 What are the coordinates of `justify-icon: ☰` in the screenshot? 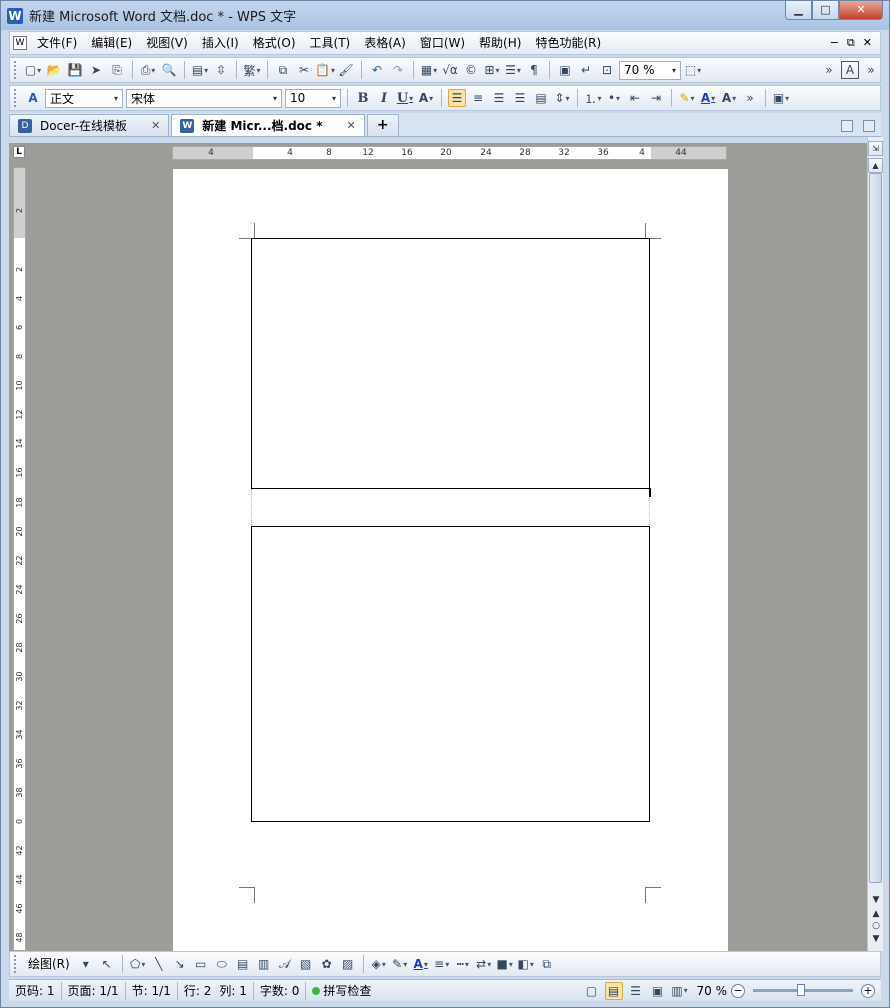 It's located at (520, 98).